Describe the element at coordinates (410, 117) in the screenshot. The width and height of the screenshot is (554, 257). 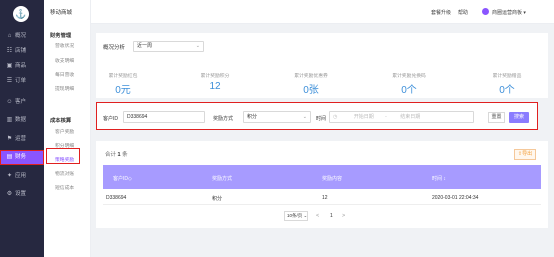
I see `end-date-placeholder: 结束日期` at that location.